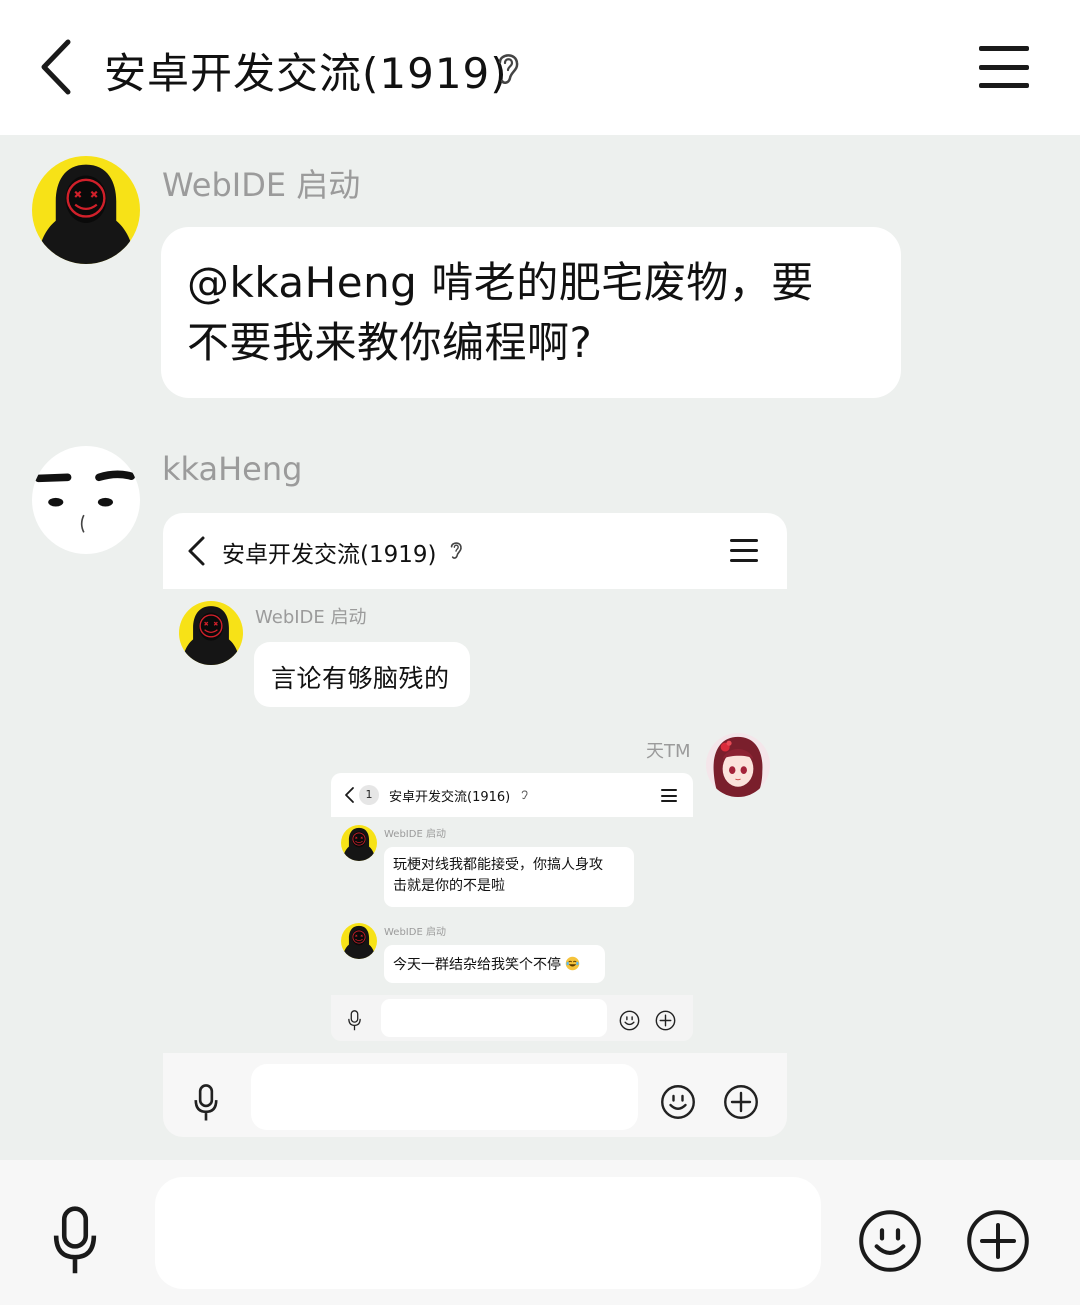  I want to click on sender-name: 天TM, so click(668, 751).